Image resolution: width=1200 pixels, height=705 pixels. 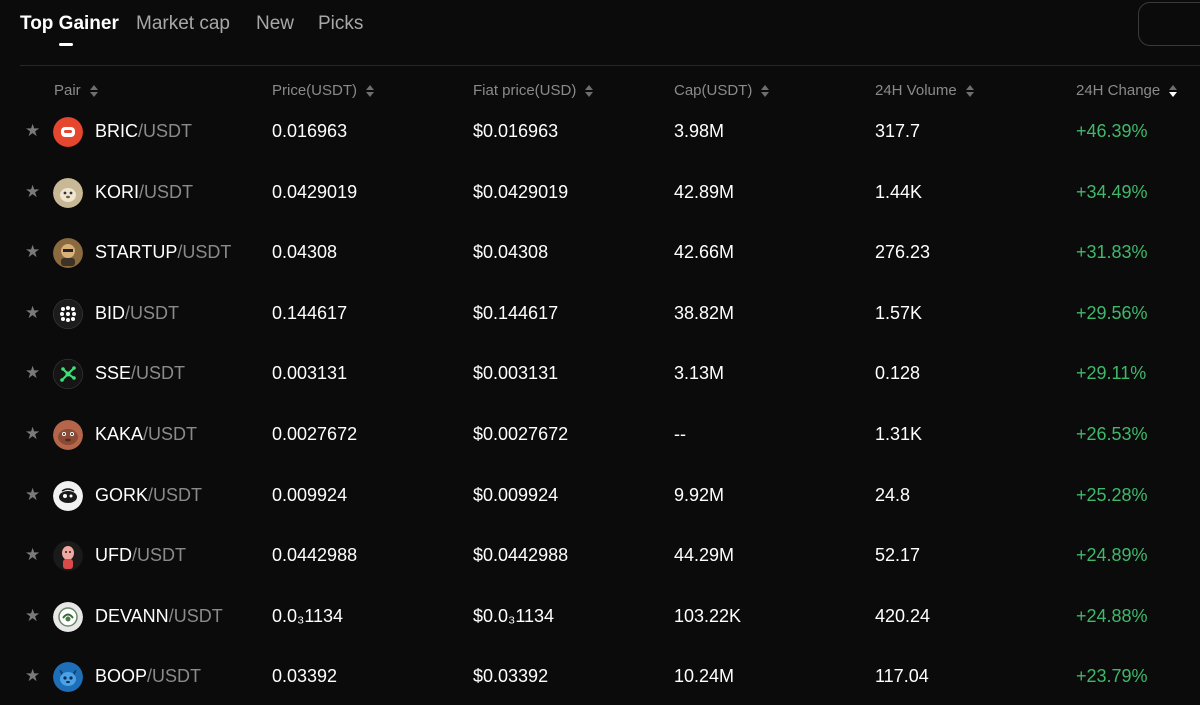 I want to click on volume-cell: 0.128, so click(x=898, y=373).